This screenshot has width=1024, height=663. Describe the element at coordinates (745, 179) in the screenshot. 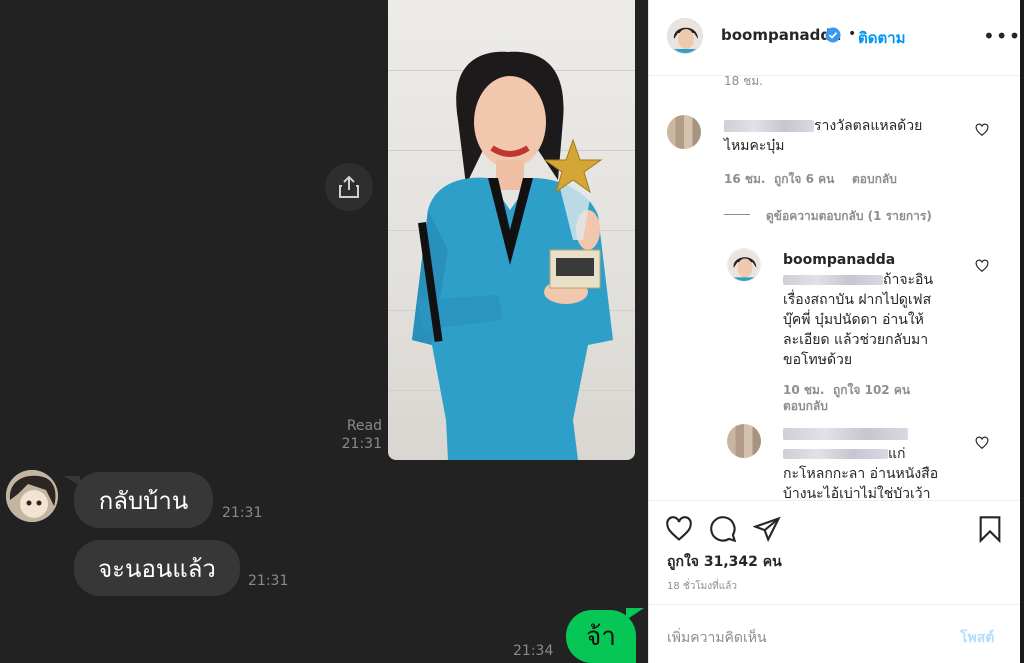

I see `comment-time: 16 ชม.` at that location.